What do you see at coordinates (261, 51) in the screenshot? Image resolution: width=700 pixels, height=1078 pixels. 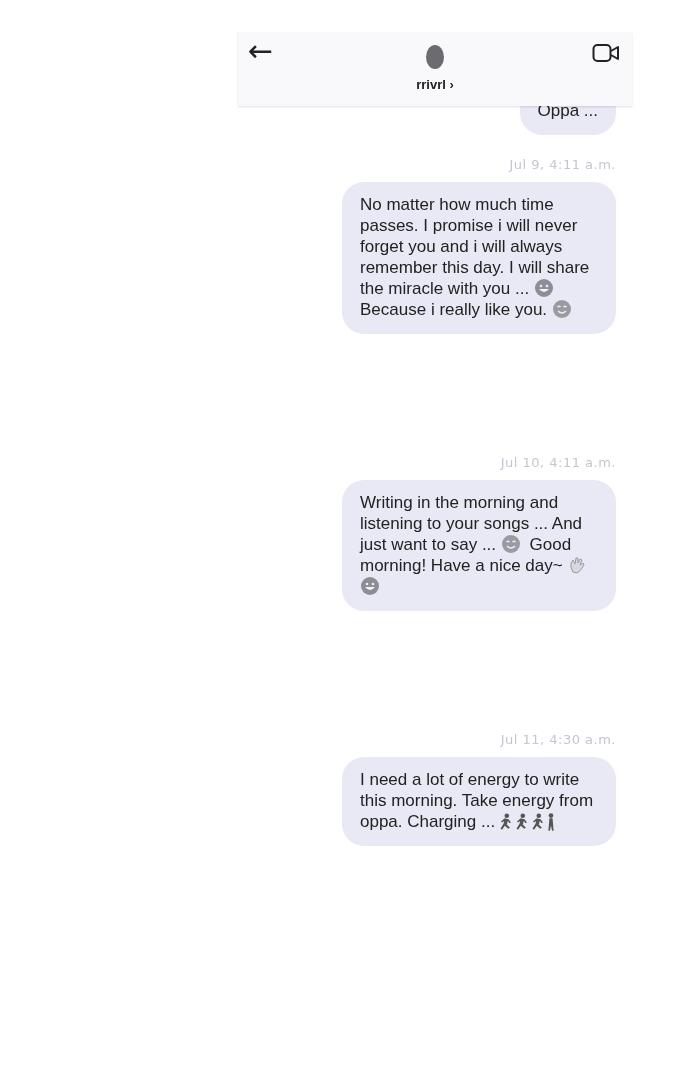 I see `back-button: ←` at bounding box center [261, 51].